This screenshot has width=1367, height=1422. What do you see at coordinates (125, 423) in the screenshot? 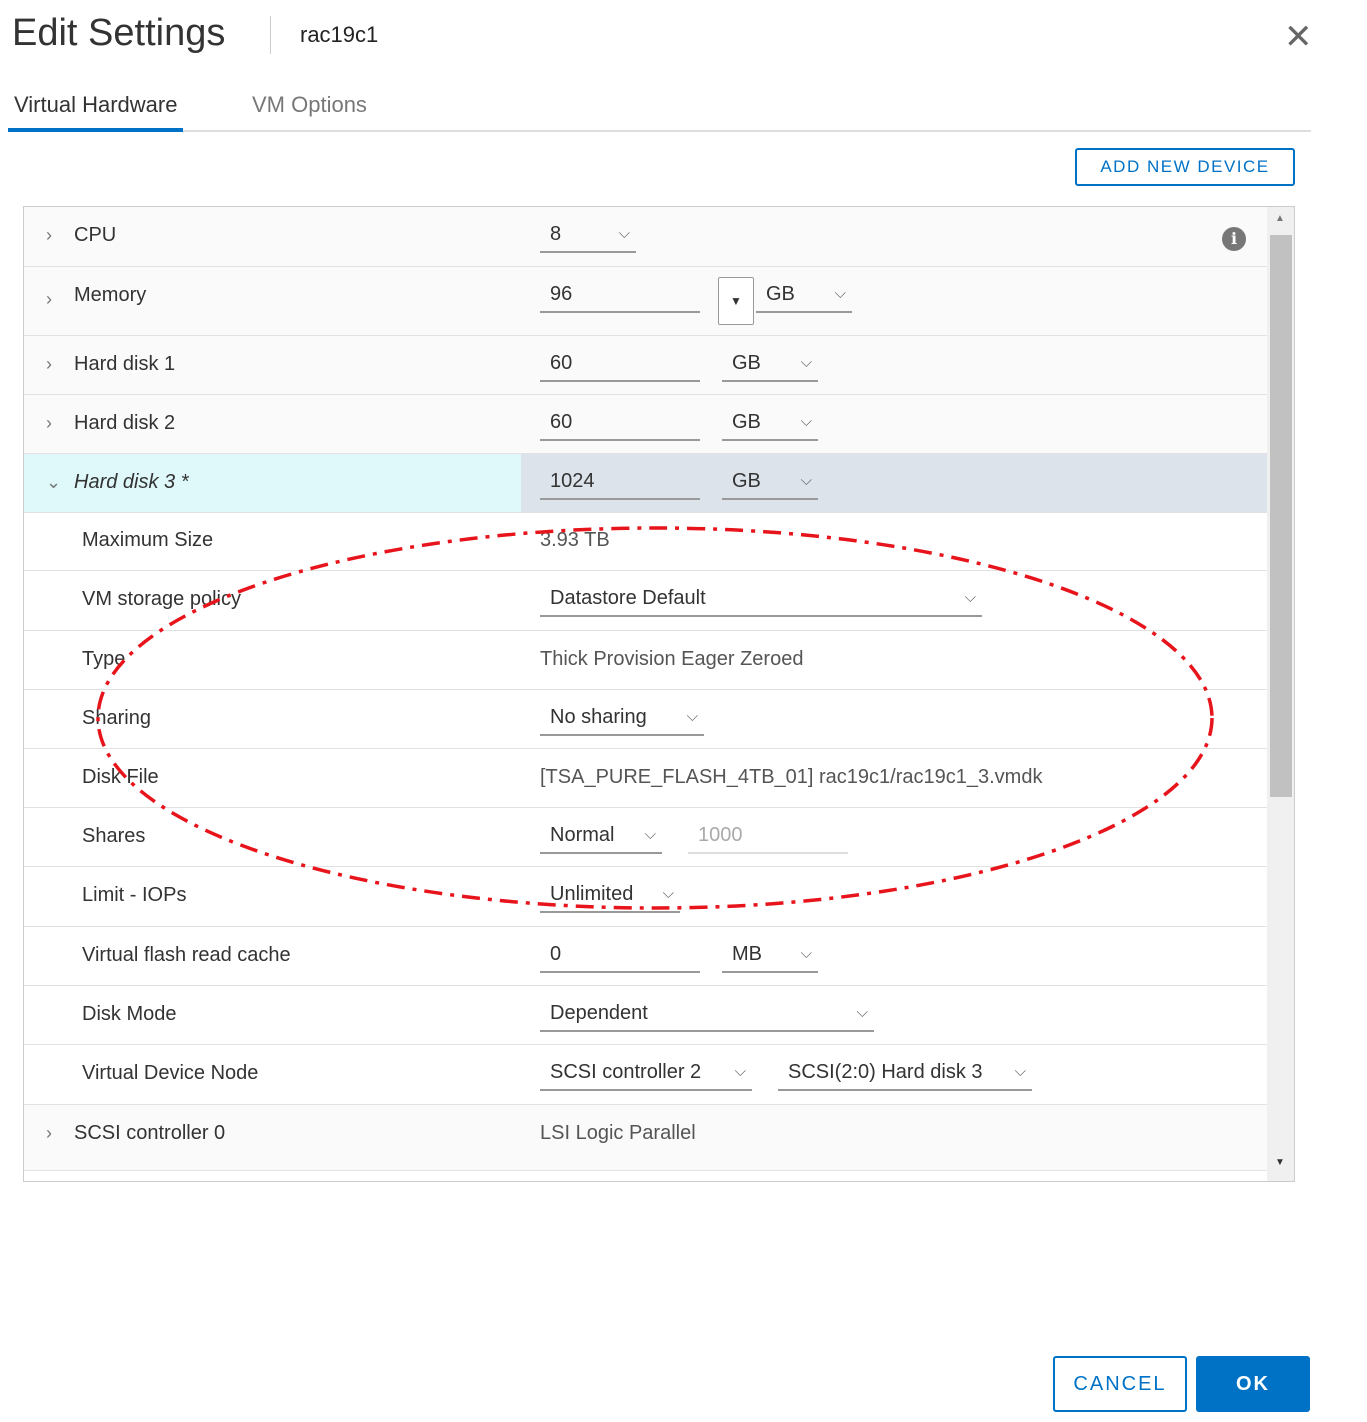
I see `hard-disk-2-label: Hard disk 2` at bounding box center [125, 423].